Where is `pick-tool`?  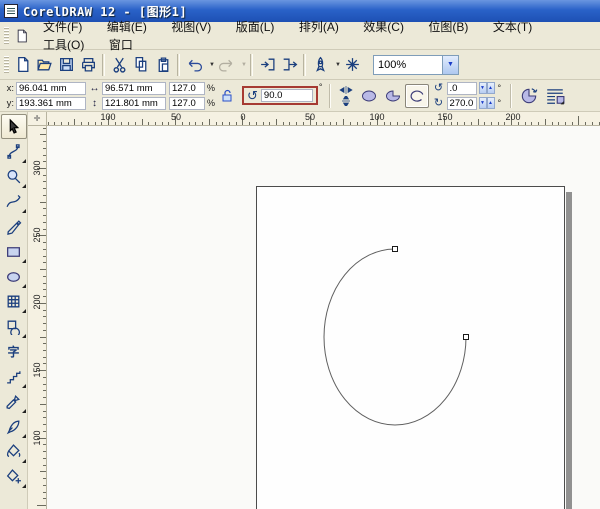
pick-tool is located at coordinates (13, 126).